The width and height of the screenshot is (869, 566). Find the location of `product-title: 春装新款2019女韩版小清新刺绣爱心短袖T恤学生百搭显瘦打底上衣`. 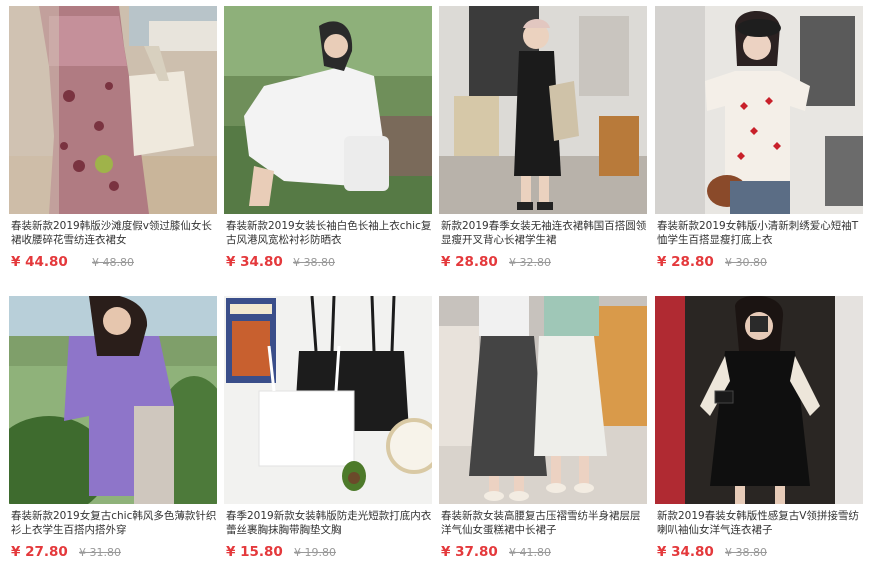

product-title: 春装新款2019女韩版小清新刺绣爱心短袖T恤学生百搭显瘦打底上衣 is located at coordinates (760, 233).